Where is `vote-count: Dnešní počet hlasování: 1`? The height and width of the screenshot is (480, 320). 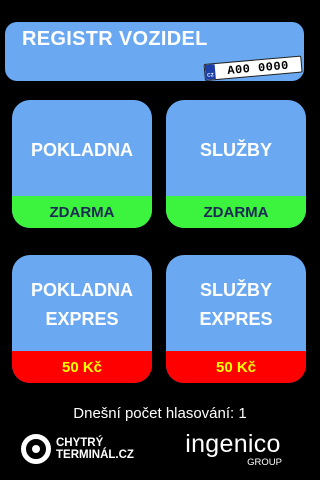 vote-count: Dnešní počet hlasování: 1 is located at coordinates (160, 413).